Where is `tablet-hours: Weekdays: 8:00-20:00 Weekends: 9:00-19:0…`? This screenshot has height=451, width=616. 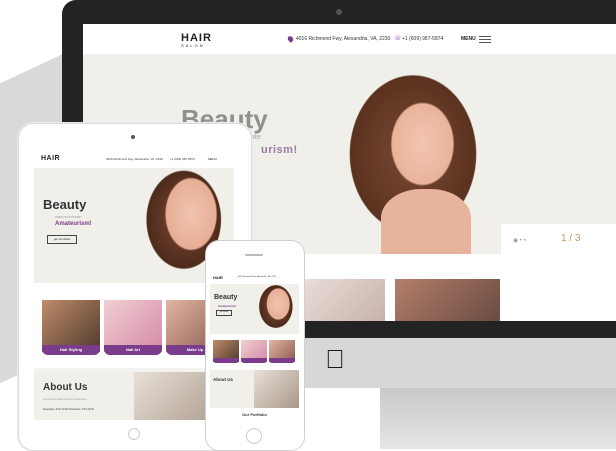 tablet-hours: Weekdays: 8:00-20:00 Weekends: 9:00-19:0… is located at coordinates (68, 409).